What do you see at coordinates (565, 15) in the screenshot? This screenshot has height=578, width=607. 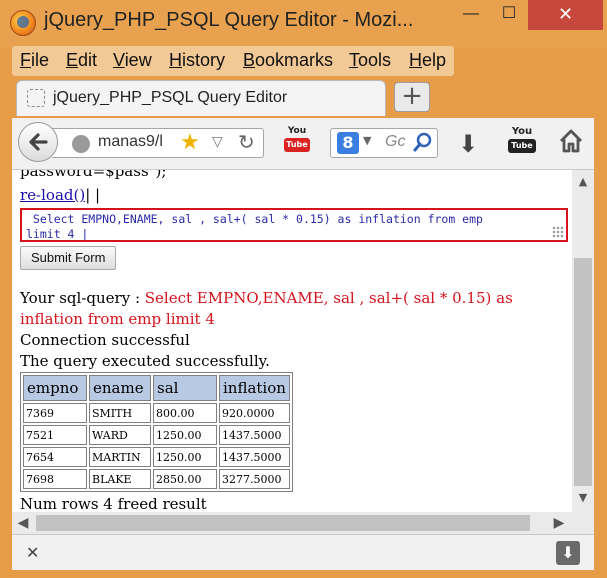 I see `close-window-button: ✕` at bounding box center [565, 15].